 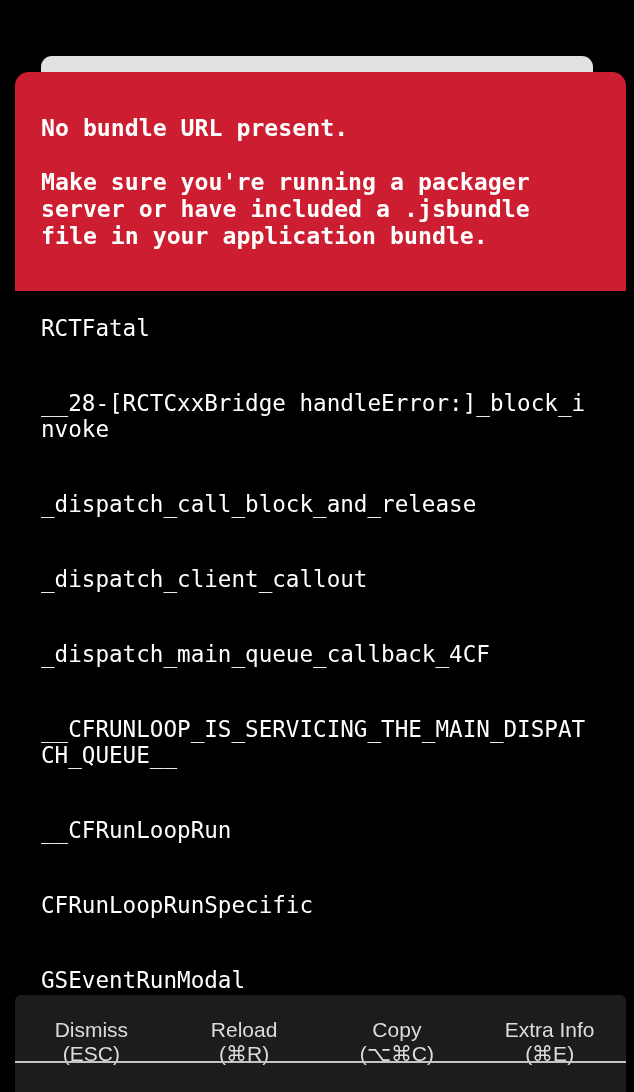 What do you see at coordinates (317, 504) in the screenshot?
I see `stack-frame: _dispatch_call_block_and_release` at bounding box center [317, 504].